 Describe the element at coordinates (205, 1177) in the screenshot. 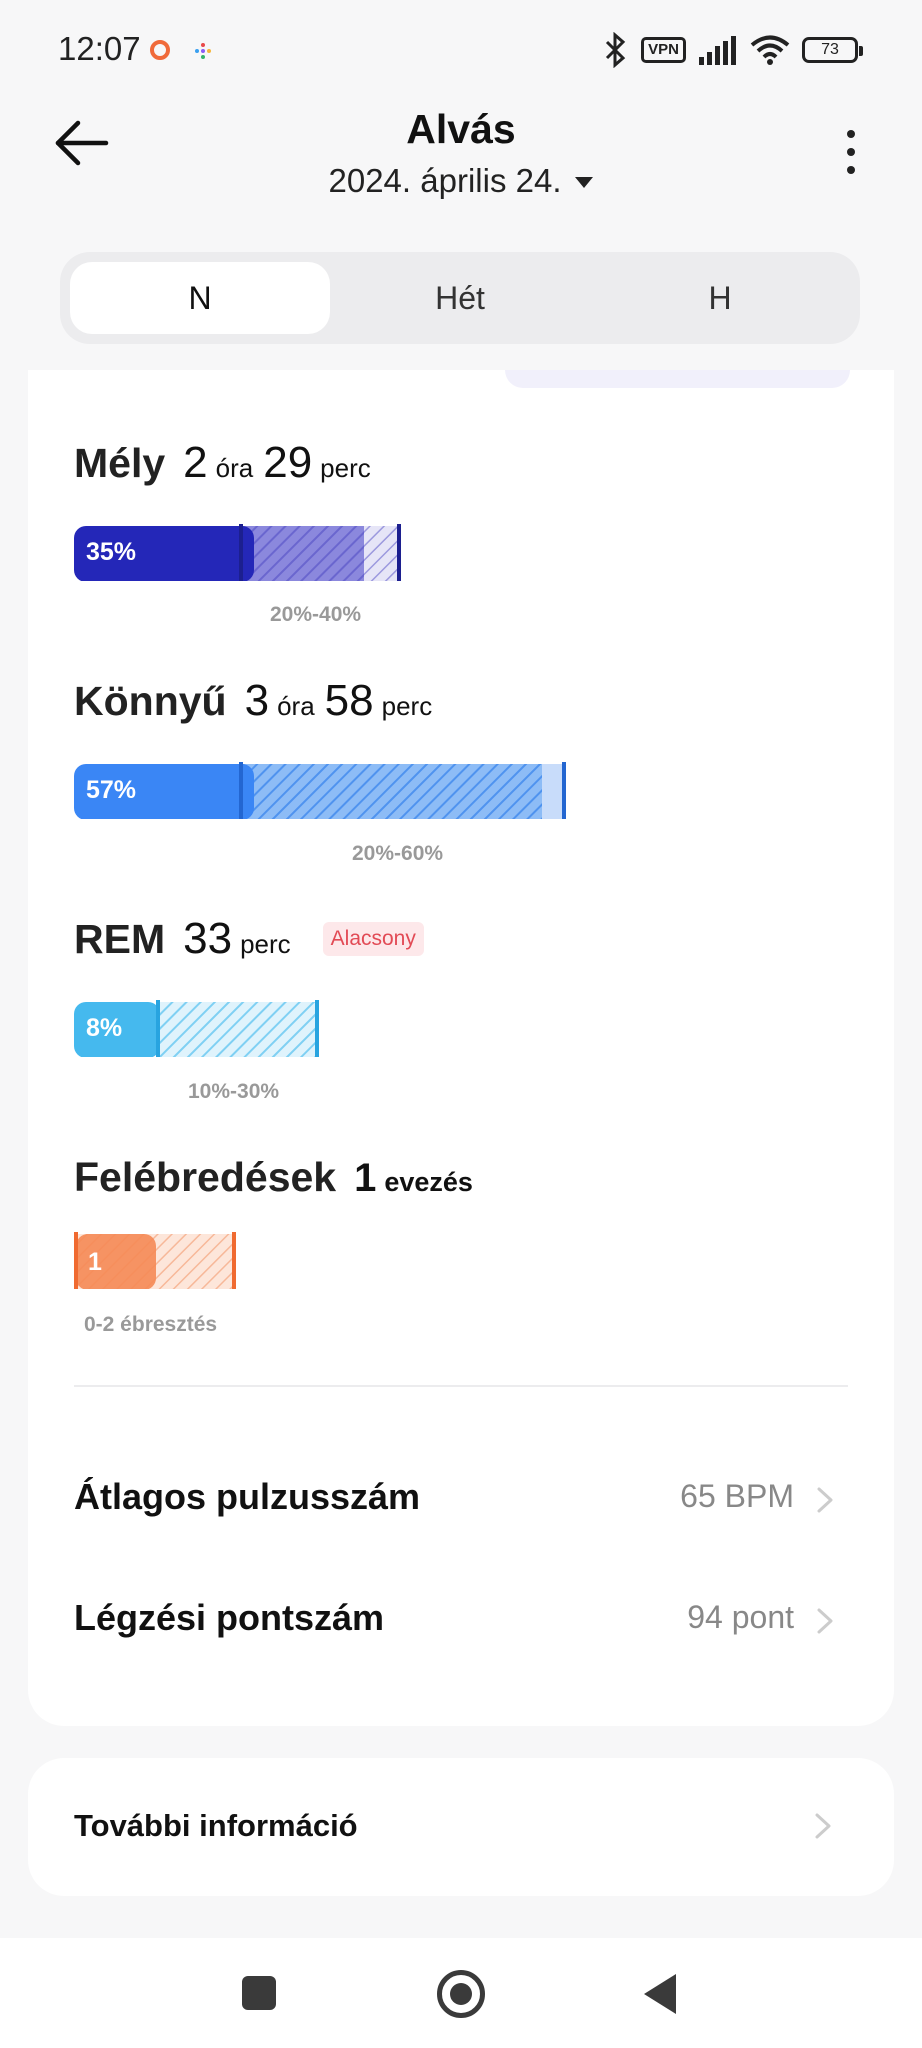

I see `stage-name: Felébredések` at that location.